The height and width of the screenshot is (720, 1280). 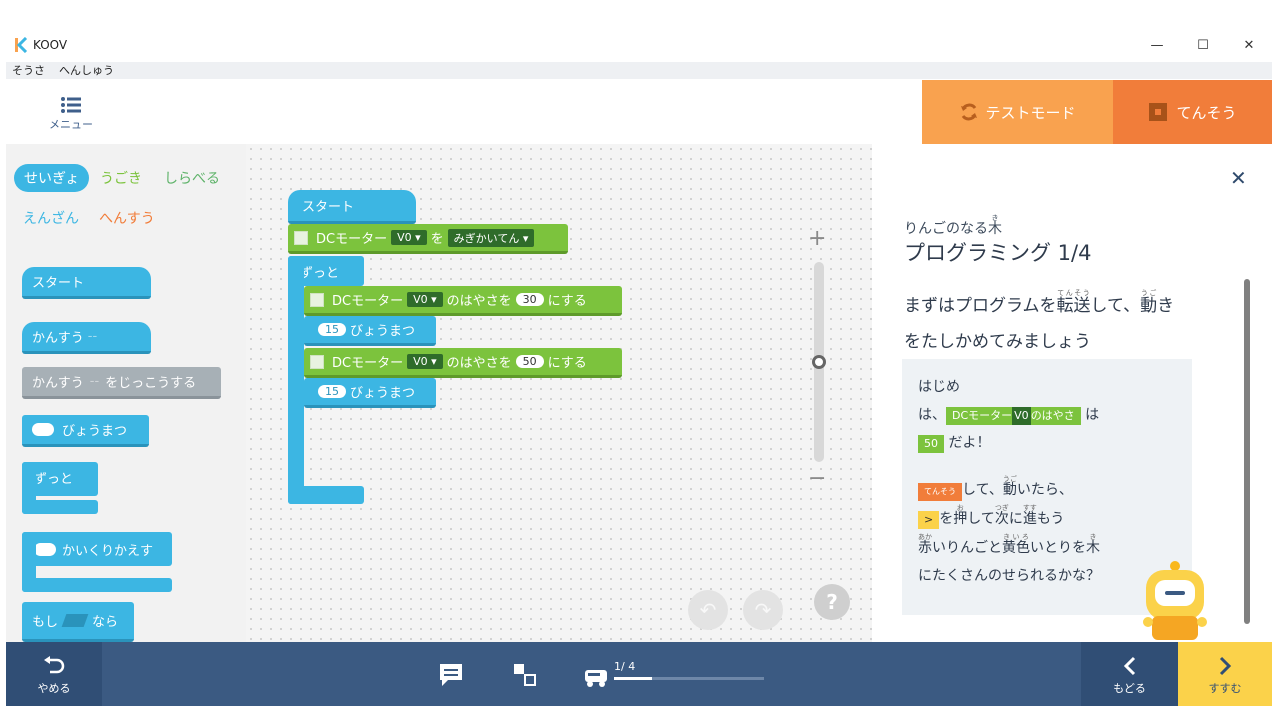 What do you see at coordinates (58, 338) in the screenshot?
I see `palette-function-label: かんすう` at bounding box center [58, 338].